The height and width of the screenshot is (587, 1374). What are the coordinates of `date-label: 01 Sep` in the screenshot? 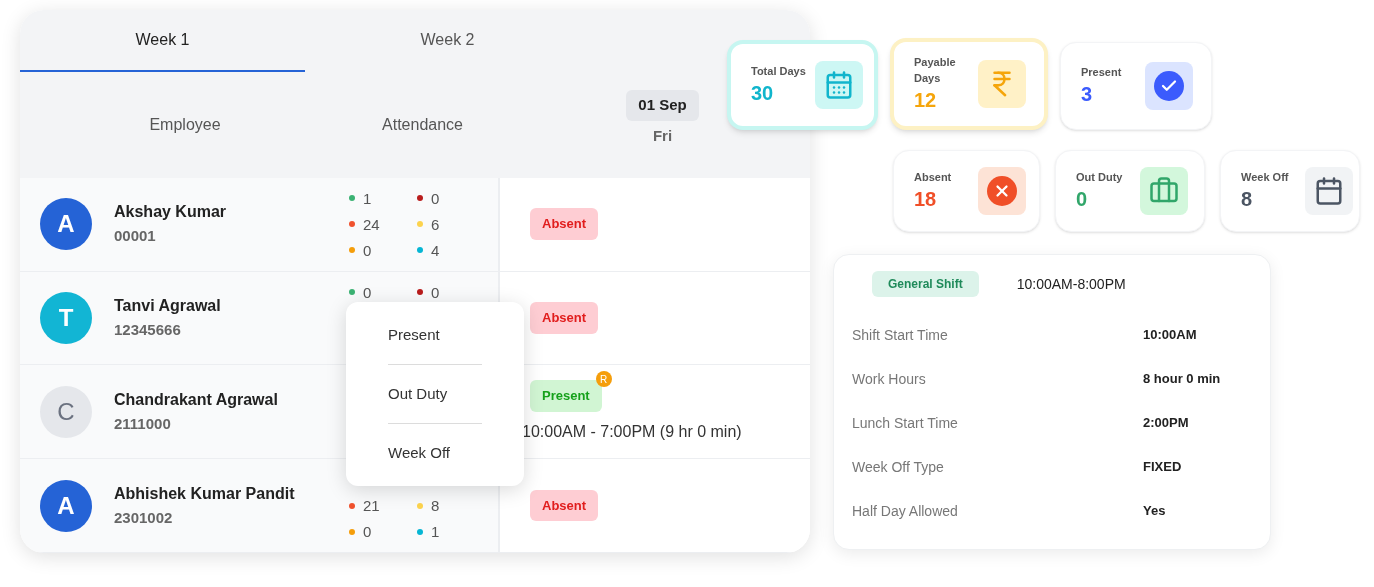 It's located at (662, 105).